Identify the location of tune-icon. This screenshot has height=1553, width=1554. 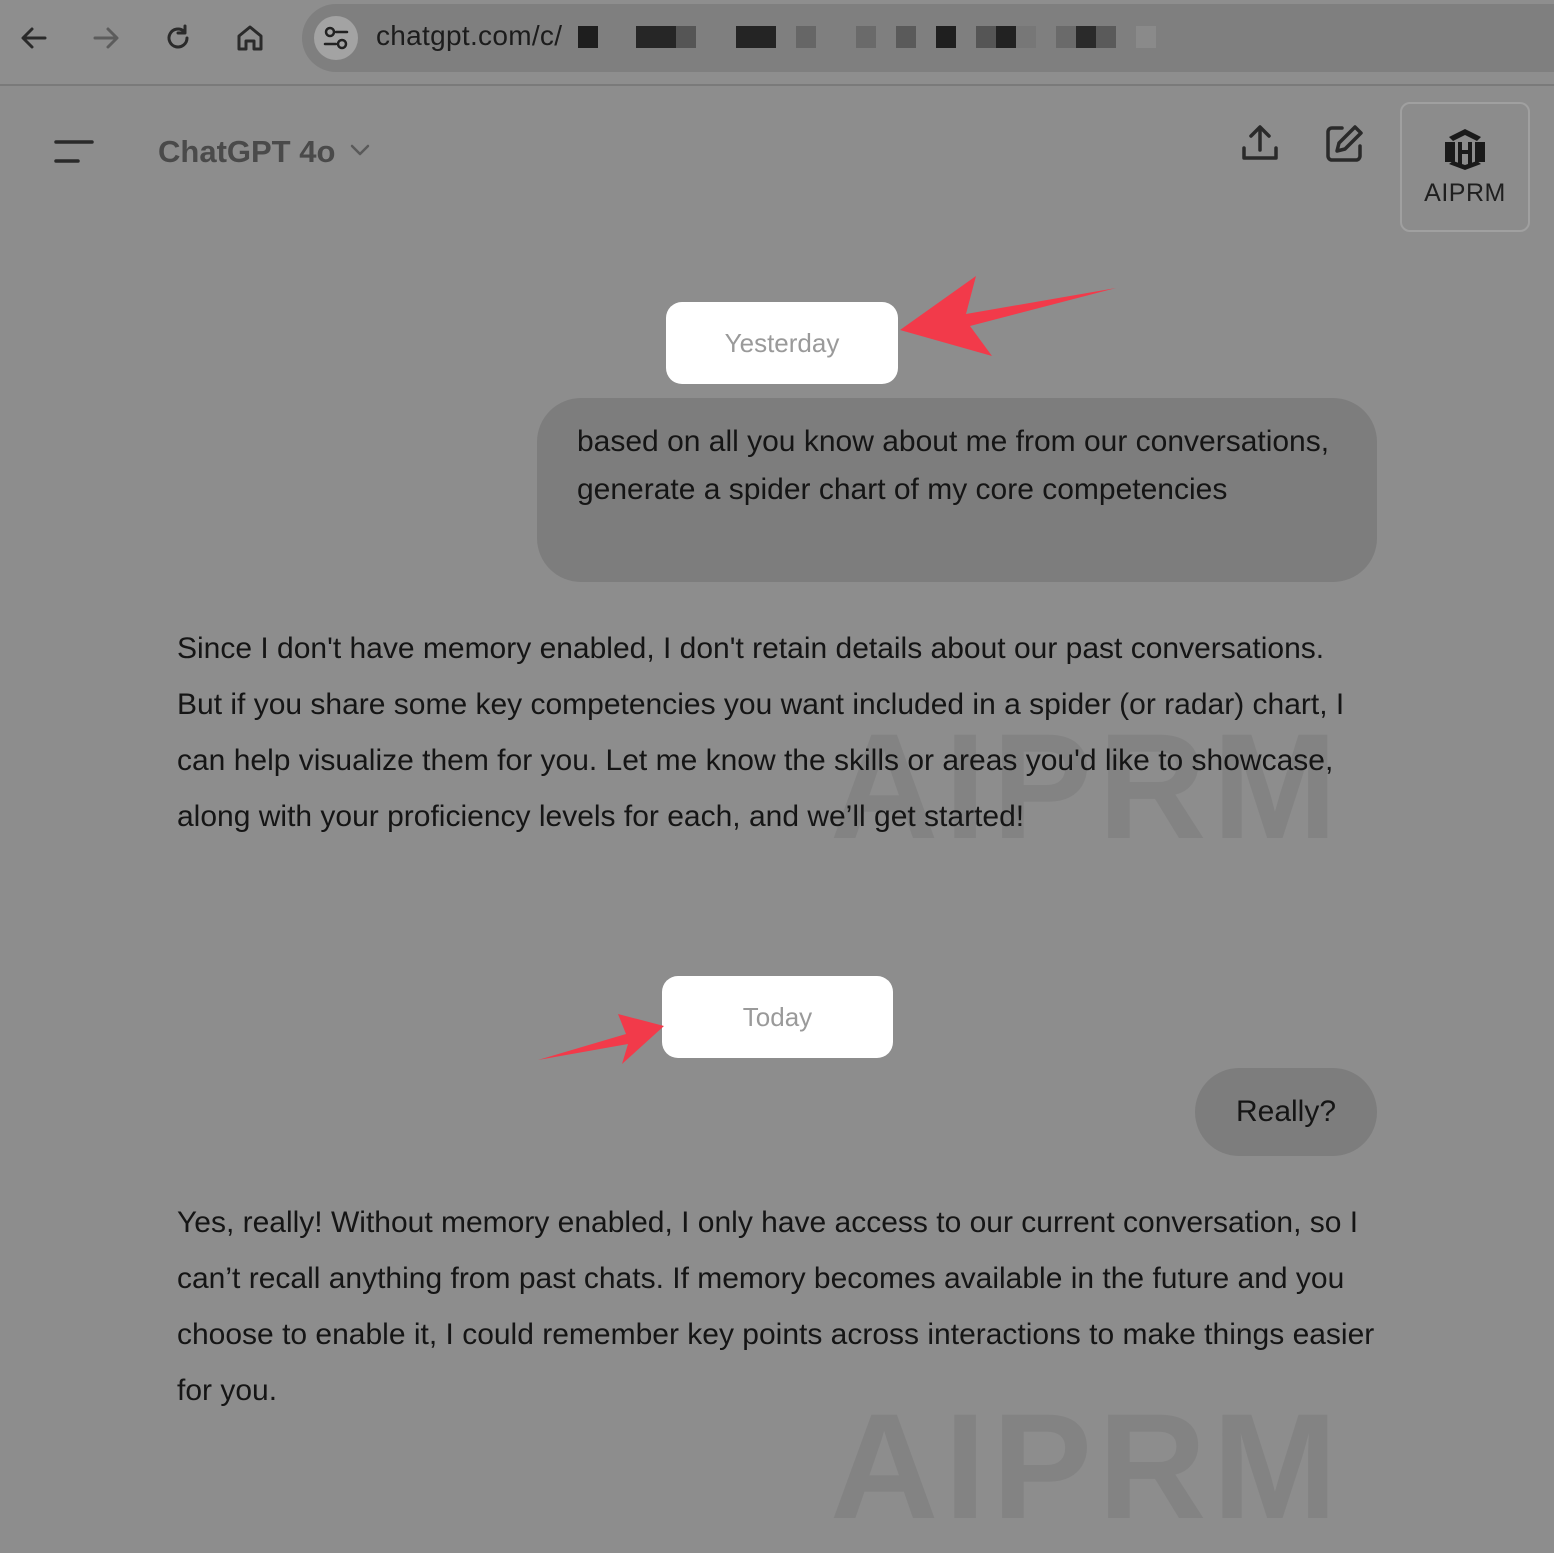
(336, 38).